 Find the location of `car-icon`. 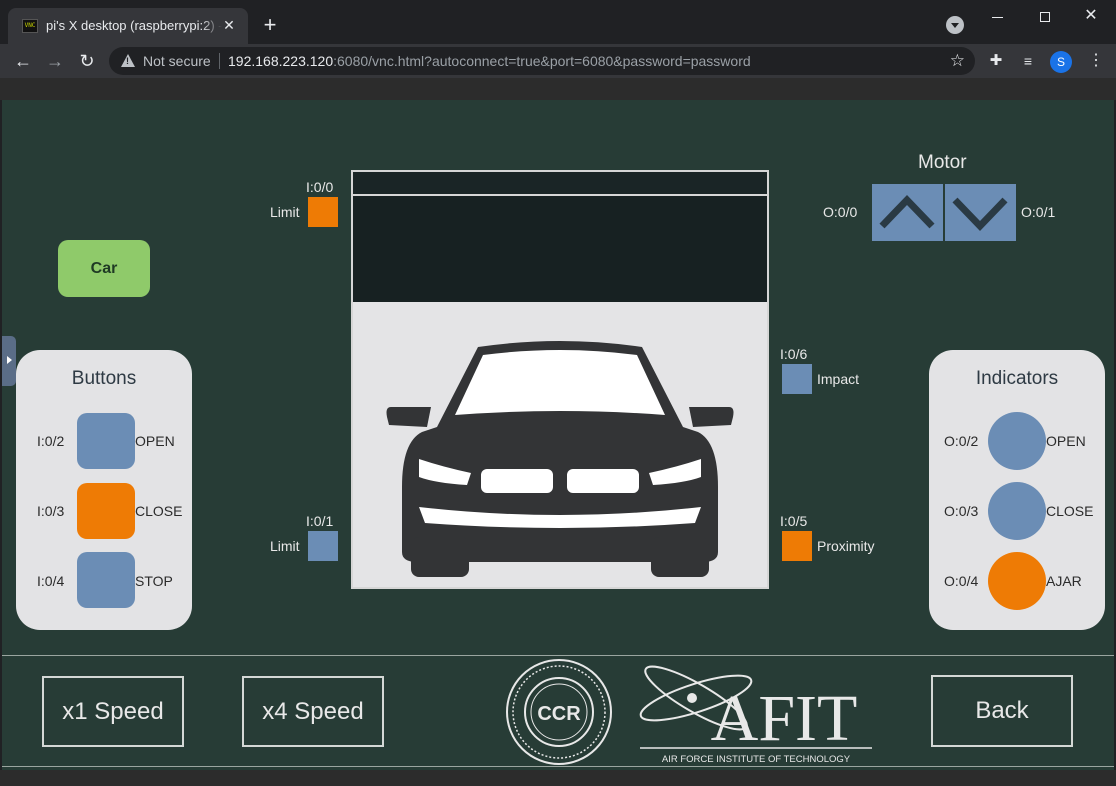

car-icon is located at coordinates (560, 459).